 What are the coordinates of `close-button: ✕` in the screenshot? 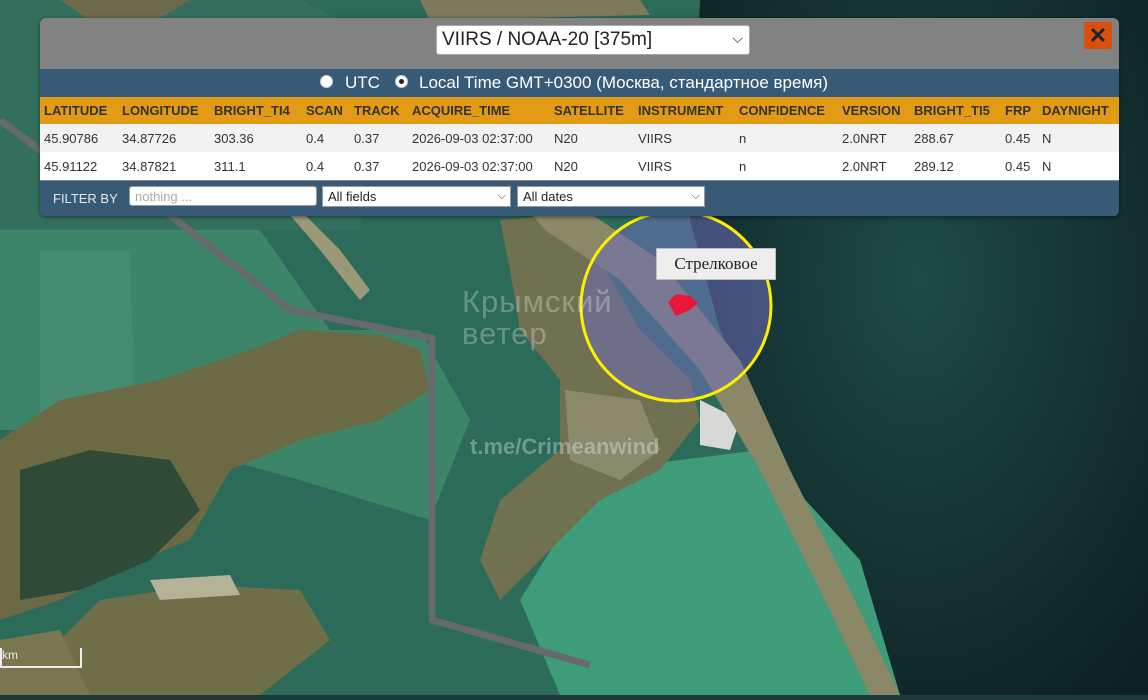 It's located at (1098, 35).